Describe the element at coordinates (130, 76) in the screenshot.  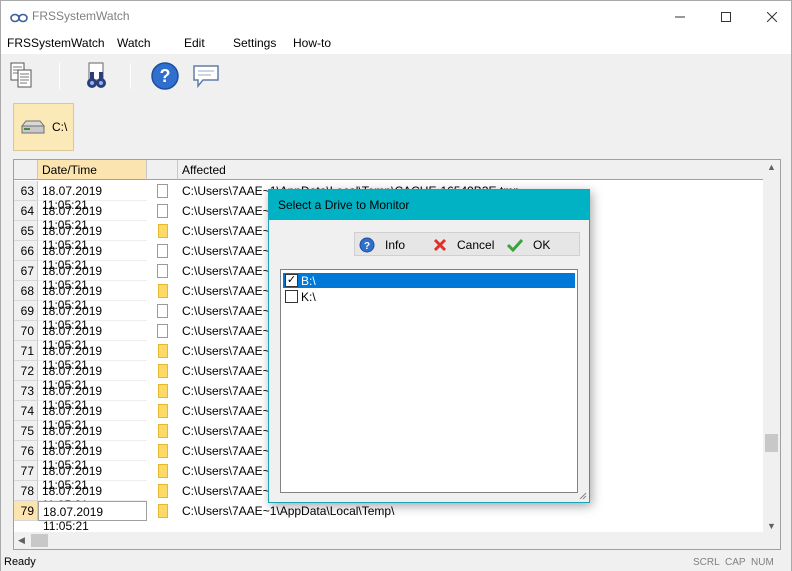
I see `toolbar-separator` at that location.